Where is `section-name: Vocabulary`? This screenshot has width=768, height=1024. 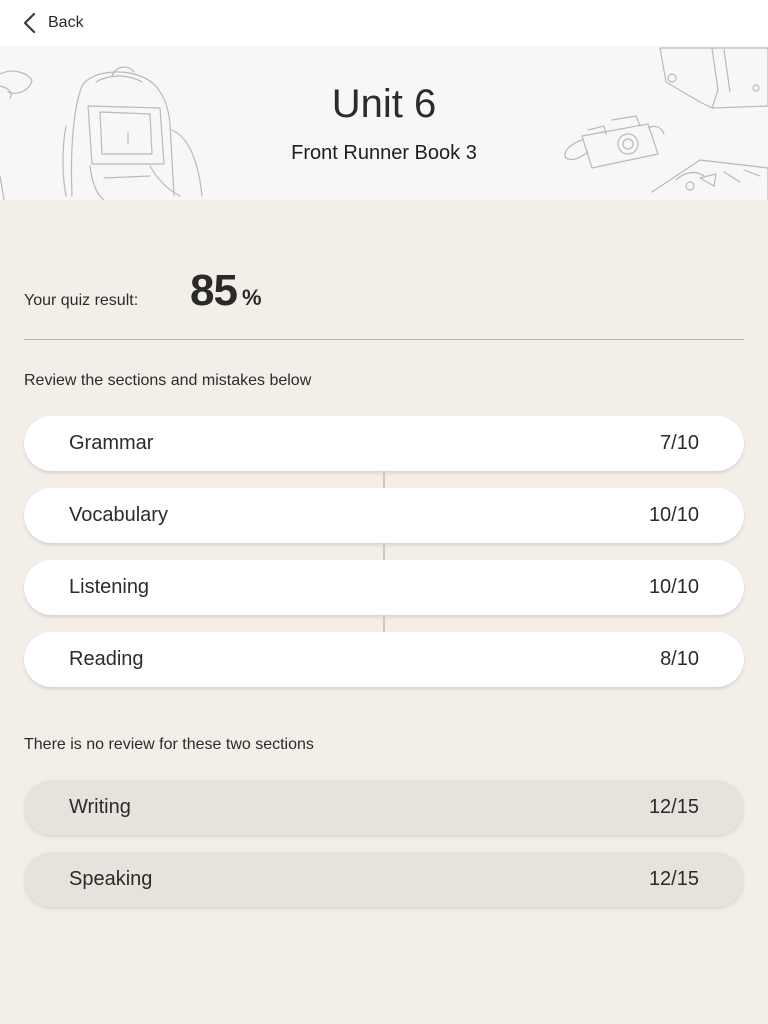
section-name: Vocabulary is located at coordinates (118, 515).